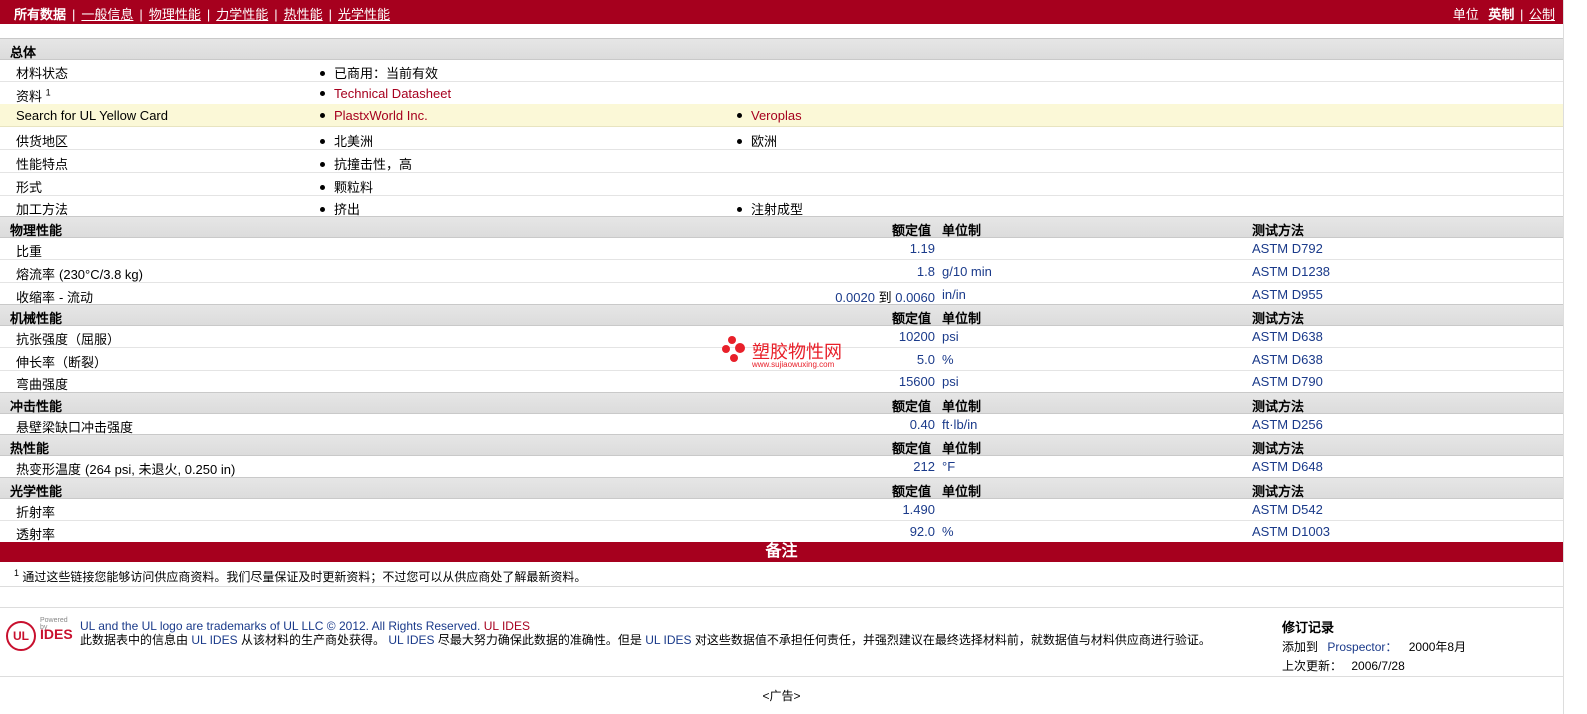  I want to click on watermark-url: www.sujiaowuxing.com, so click(793, 364).